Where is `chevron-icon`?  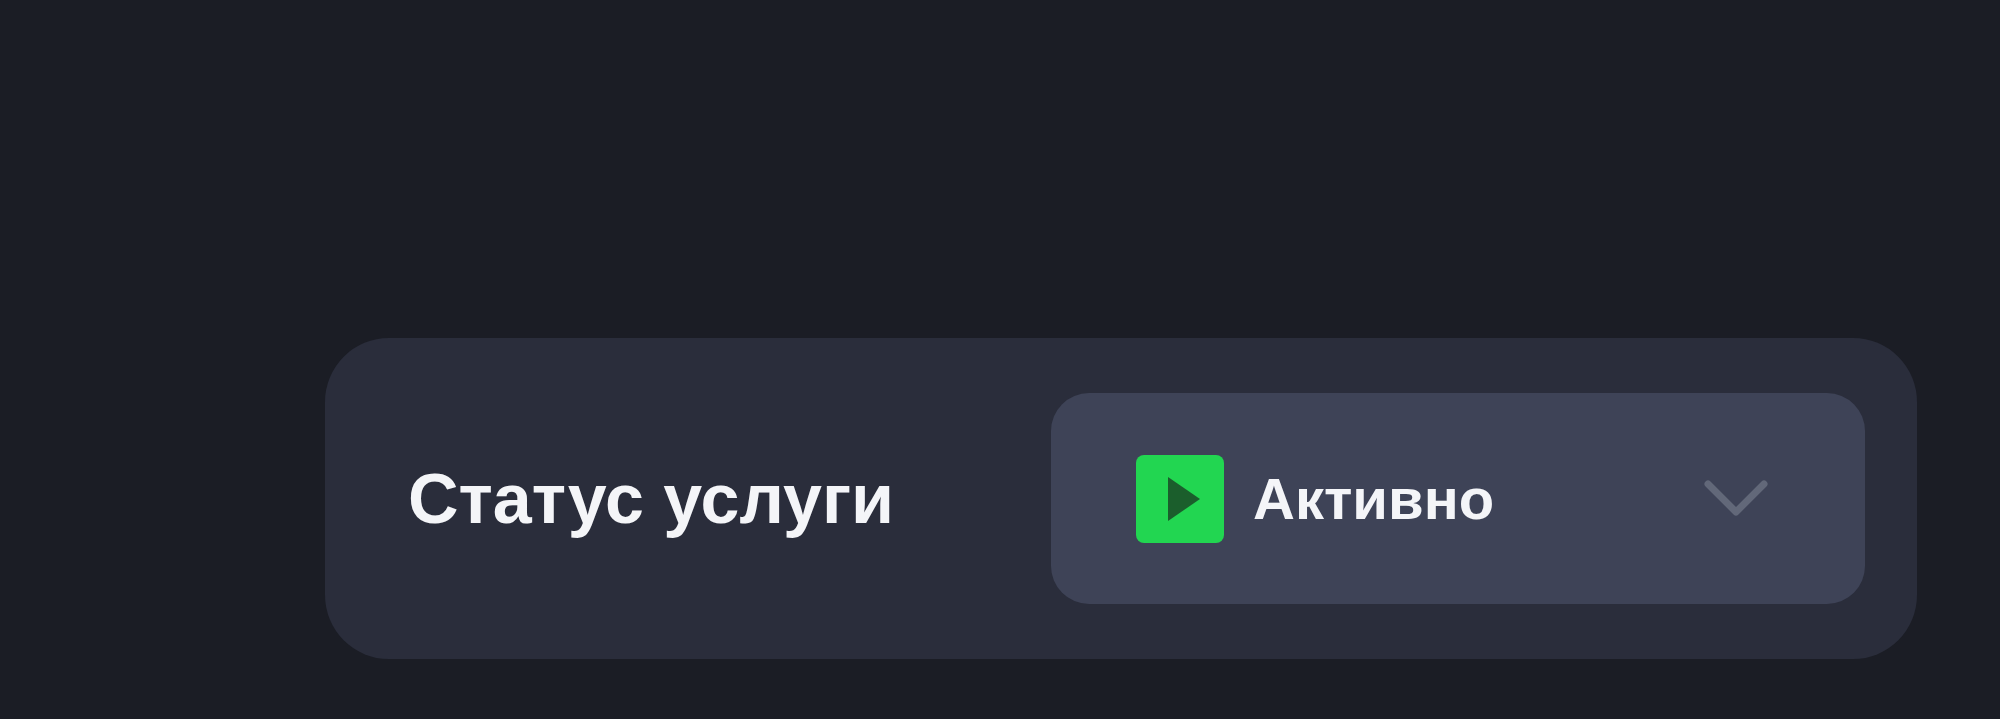 chevron-icon is located at coordinates (1736, 498).